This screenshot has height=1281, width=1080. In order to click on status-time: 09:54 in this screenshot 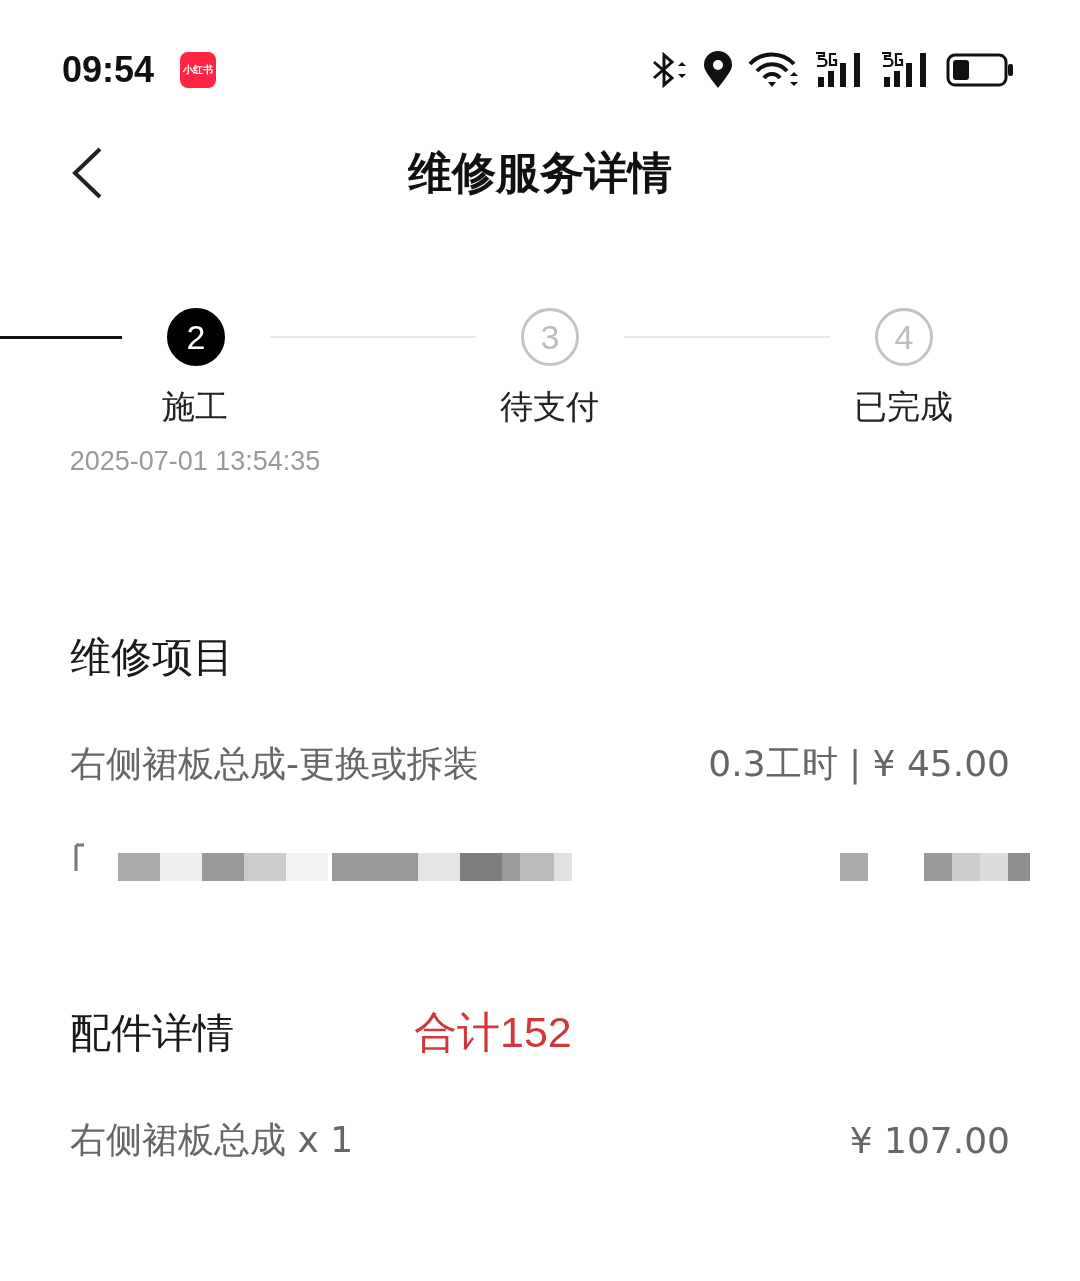, I will do `click(108, 70)`.